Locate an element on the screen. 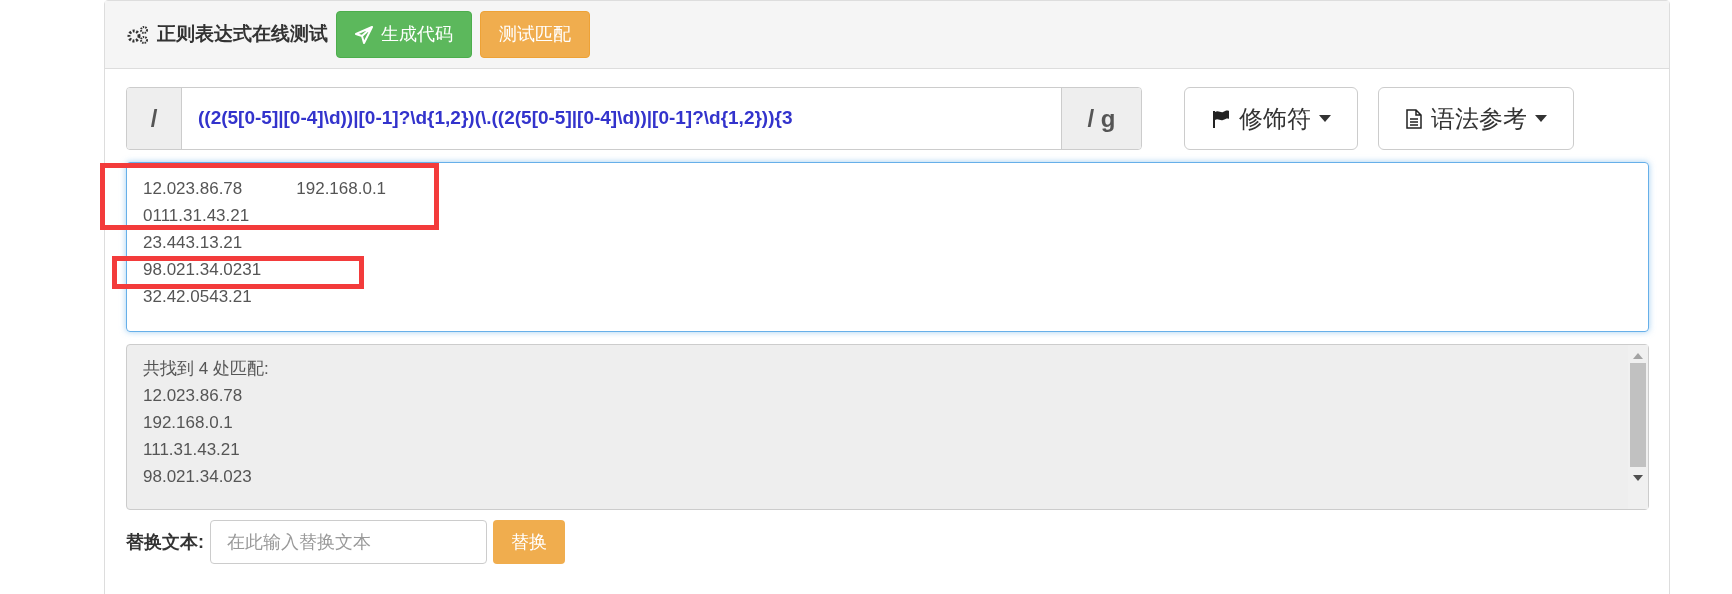 The width and height of the screenshot is (1732, 594). input-line: 32.42.0543.21 is located at coordinates (197, 297).